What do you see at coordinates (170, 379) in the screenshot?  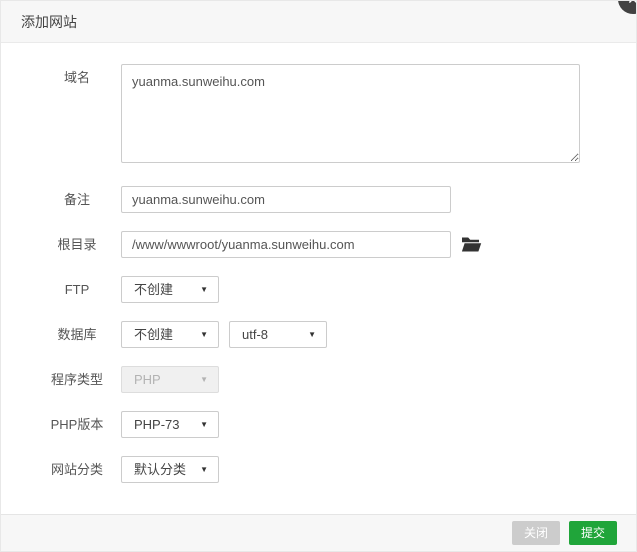 I see `program-type-select: PHP ▼` at bounding box center [170, 379].